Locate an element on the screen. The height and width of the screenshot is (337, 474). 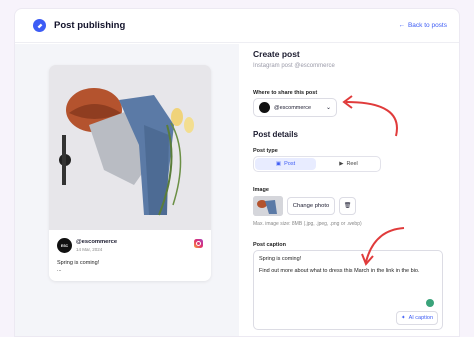
caption-line-1: Spring is coming! is located at coordinates (280, 259).